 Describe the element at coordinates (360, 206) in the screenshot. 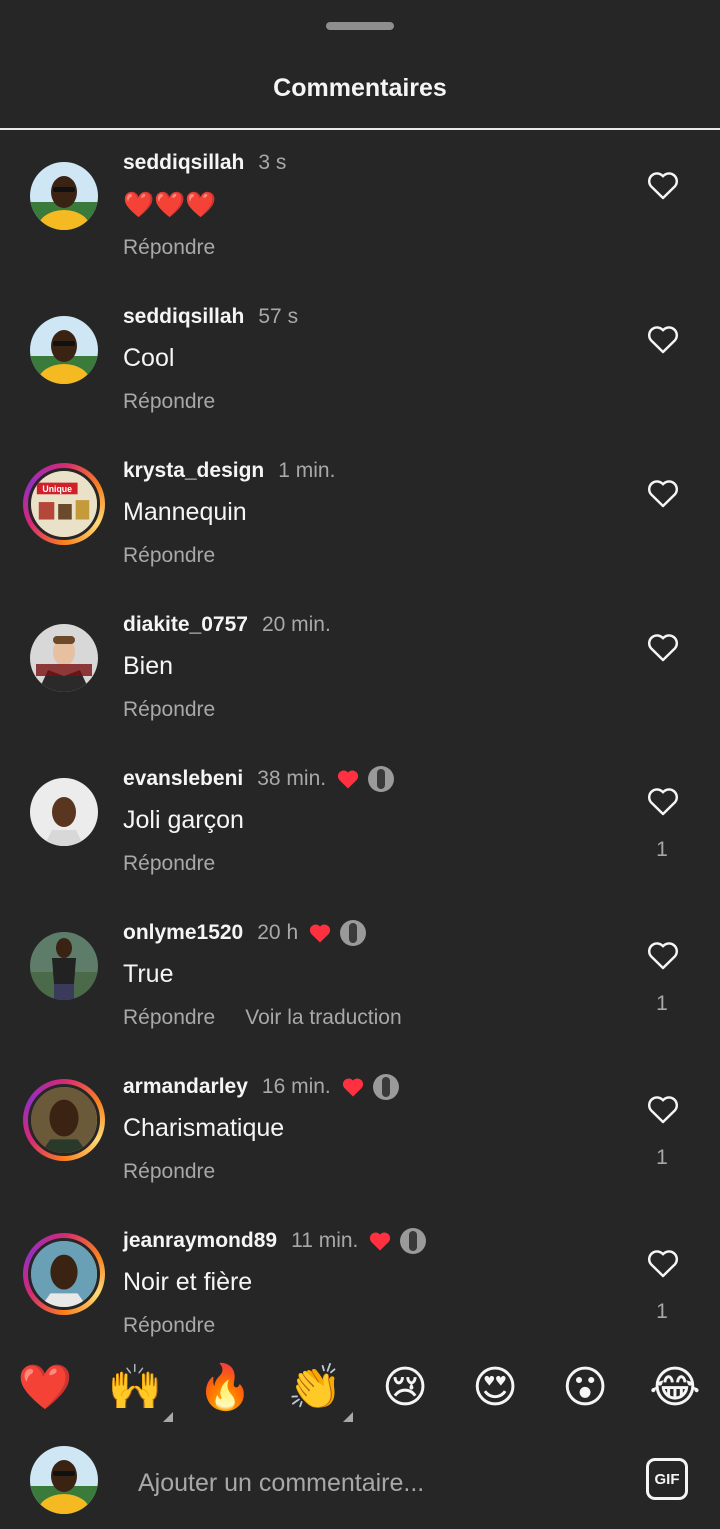

I see `comment-item: seddiqsillah 3 s ❤️❤️❤️ Répondre` at that location.